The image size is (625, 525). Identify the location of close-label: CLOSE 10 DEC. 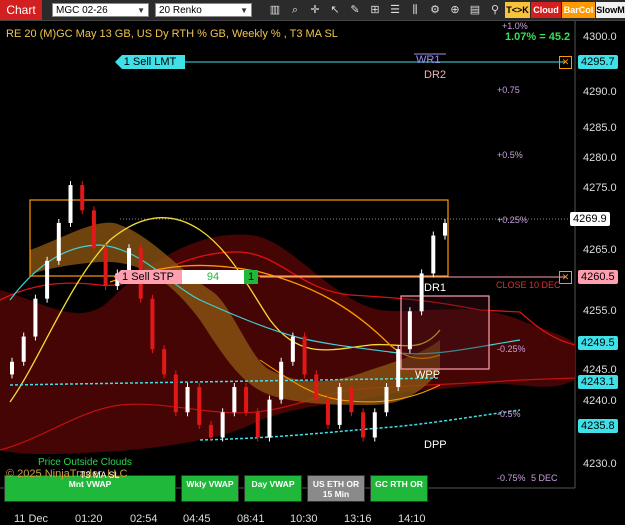
(528, 285).